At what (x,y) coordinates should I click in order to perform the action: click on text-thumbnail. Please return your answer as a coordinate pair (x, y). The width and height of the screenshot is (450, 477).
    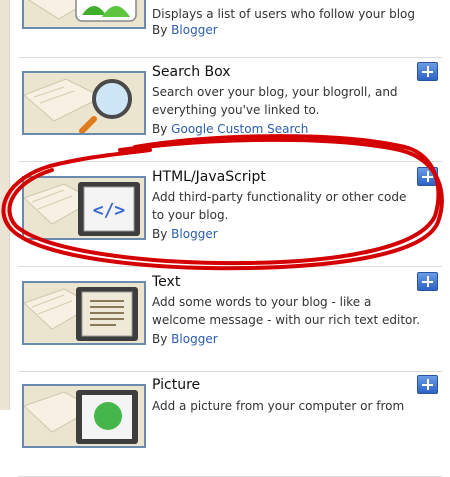
    Looking at the image, I should click on (84, 313).